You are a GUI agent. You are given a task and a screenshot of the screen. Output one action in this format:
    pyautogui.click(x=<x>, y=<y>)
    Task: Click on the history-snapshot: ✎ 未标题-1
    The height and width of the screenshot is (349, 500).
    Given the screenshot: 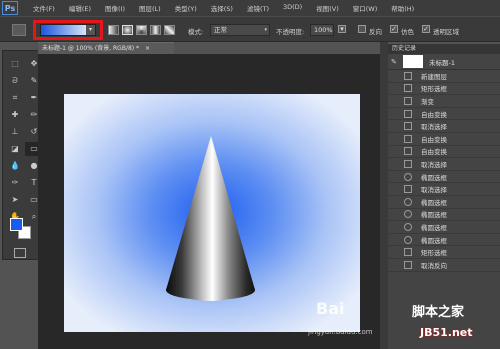 What is the action you would take?
    pyautogui.click(x=444, y=62)
    